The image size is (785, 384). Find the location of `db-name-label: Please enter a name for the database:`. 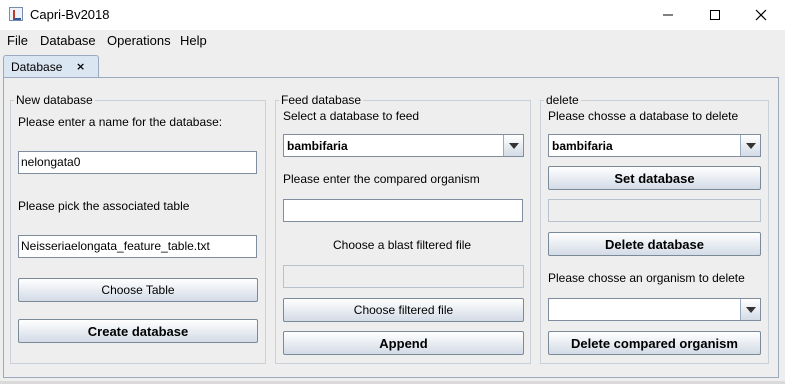

db-name-label: Please enter a name for the database: is located at coordinates (120, 122).